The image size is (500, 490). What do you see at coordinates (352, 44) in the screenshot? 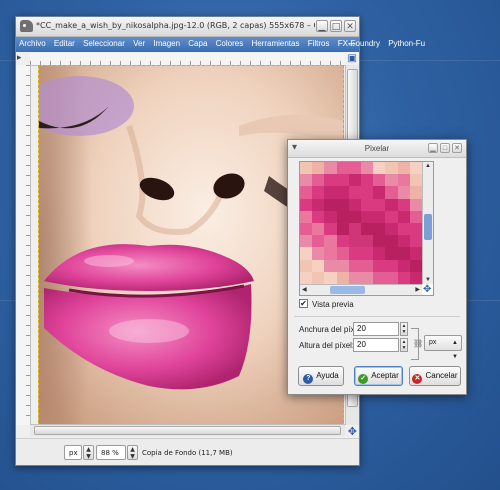
I see `menu-overflow-icon: ⇨` at bounding box center [352, 44].